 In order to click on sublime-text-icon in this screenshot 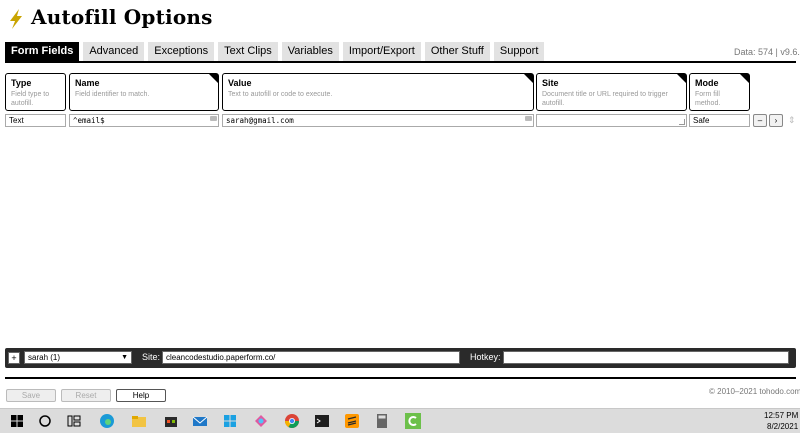, I will do `click(352, 421)`.